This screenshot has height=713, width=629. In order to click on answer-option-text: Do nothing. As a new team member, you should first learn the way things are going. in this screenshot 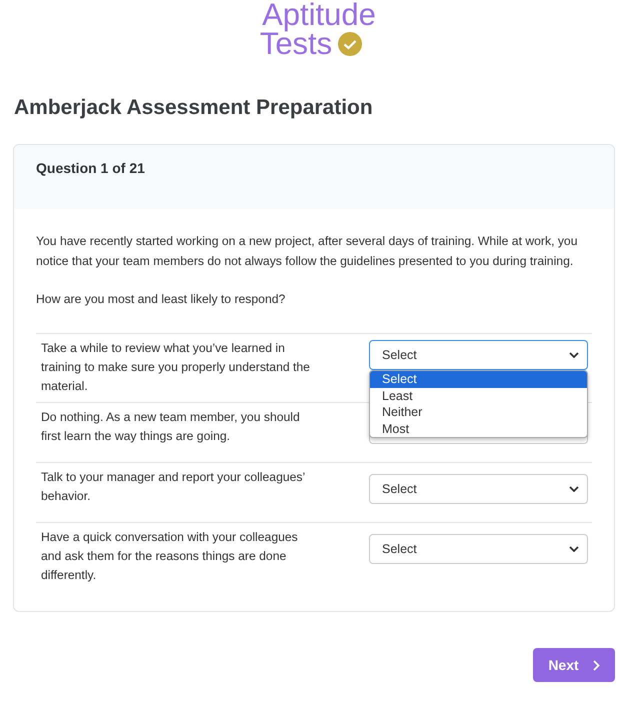, I will do `click(171, 427)`.